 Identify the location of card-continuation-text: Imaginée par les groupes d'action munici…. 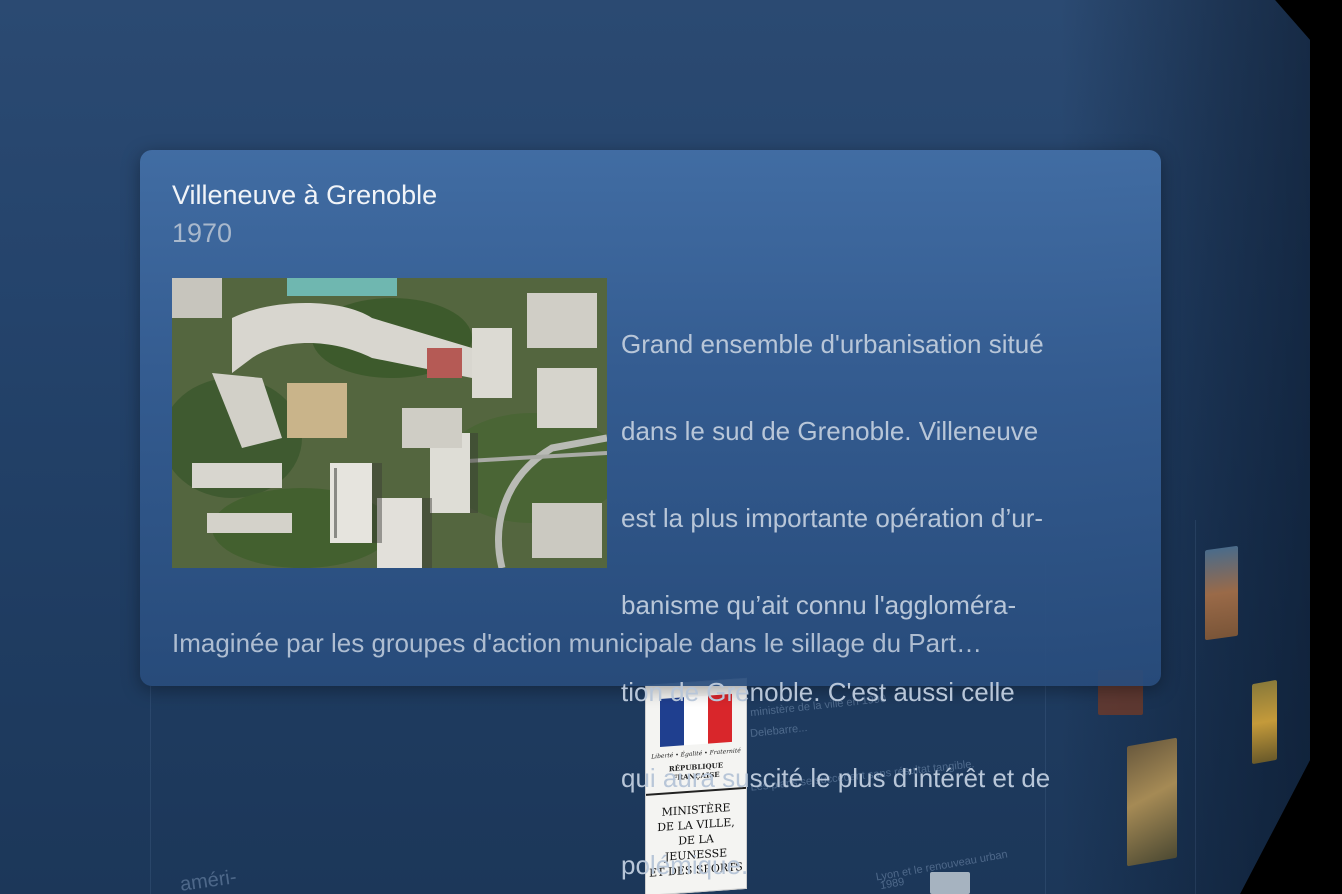
(577, 643).